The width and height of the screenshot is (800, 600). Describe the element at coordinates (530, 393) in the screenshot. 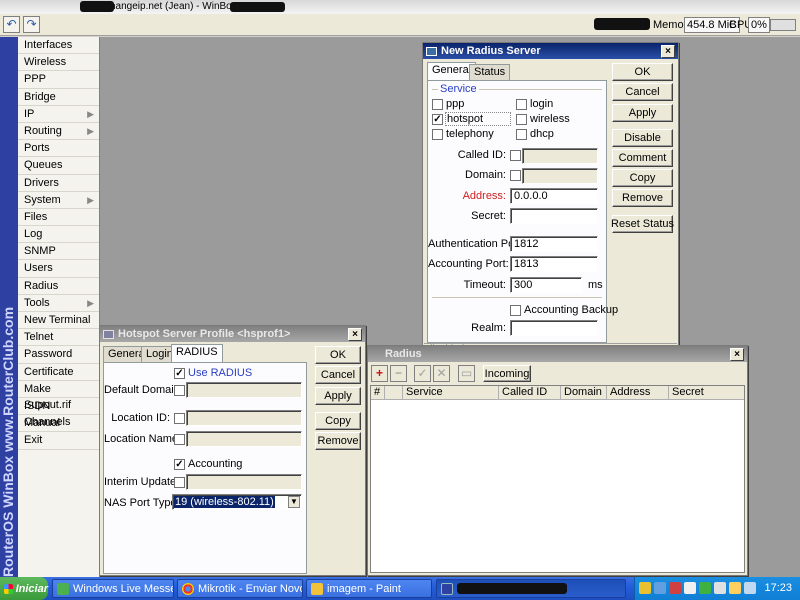

I see `col-called-id: Called ID` at that location.